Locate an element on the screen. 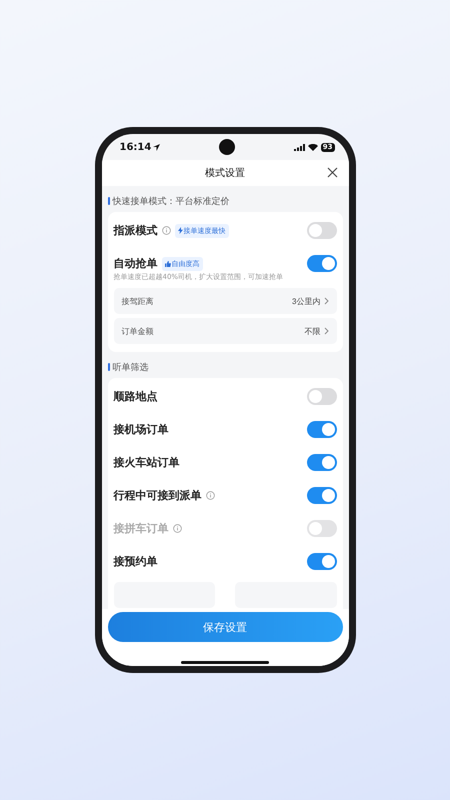 The image size is (450, 800). section-label: 快速接单模式：平台标准定价 is located at coordinates (171, 202).